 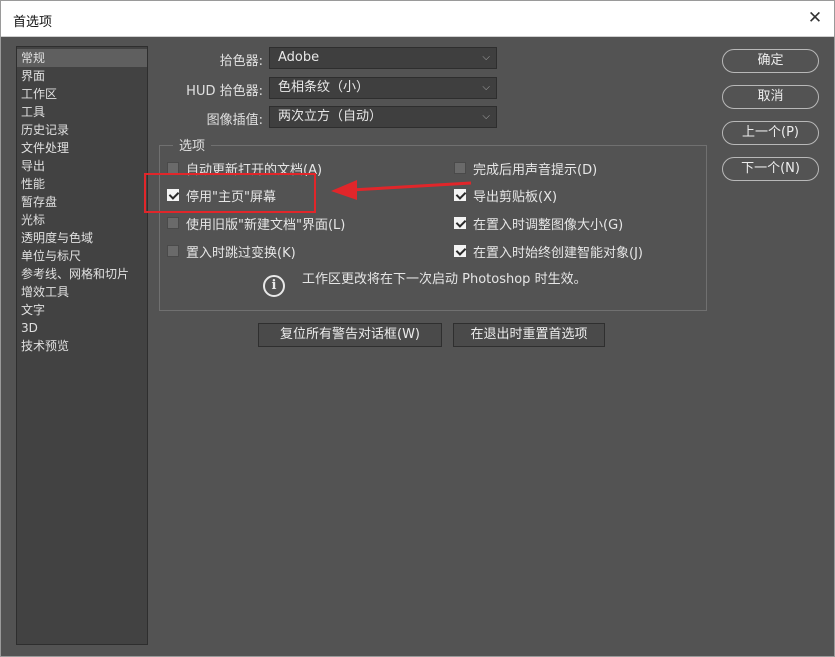 What do you see at coordinates (82, 58) in the screenshot?
I see `sidebar-item-general: 常规` at bounding box center [82, 58].